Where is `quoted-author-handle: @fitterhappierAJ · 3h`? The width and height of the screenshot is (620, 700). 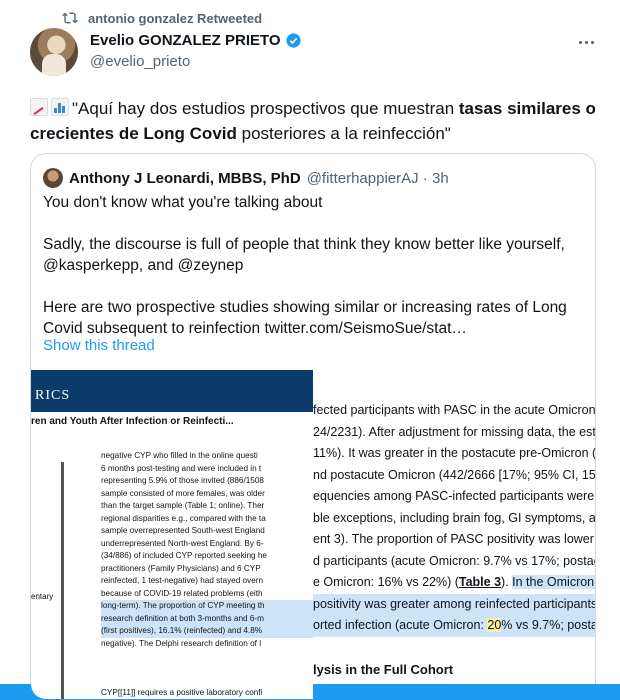 quoted-author-handle: @fitterhappierAJ · 3h is located at coordinates (377, 178).